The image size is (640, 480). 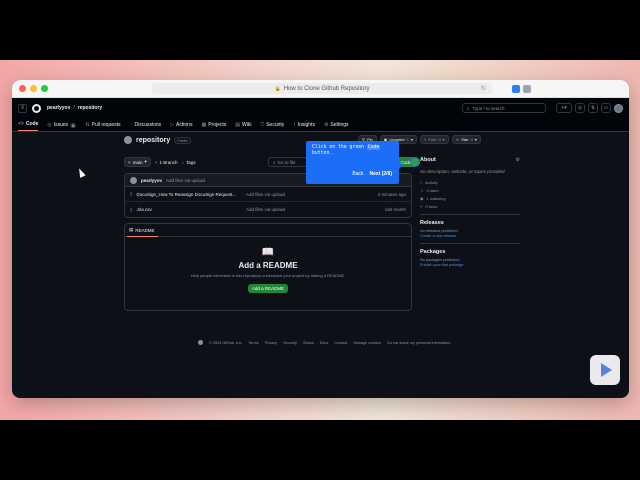 What do you see at coordinates (277, 88) in the screenshot?
I see `lock-icon: 🔒` at bounding box center [277, 88].